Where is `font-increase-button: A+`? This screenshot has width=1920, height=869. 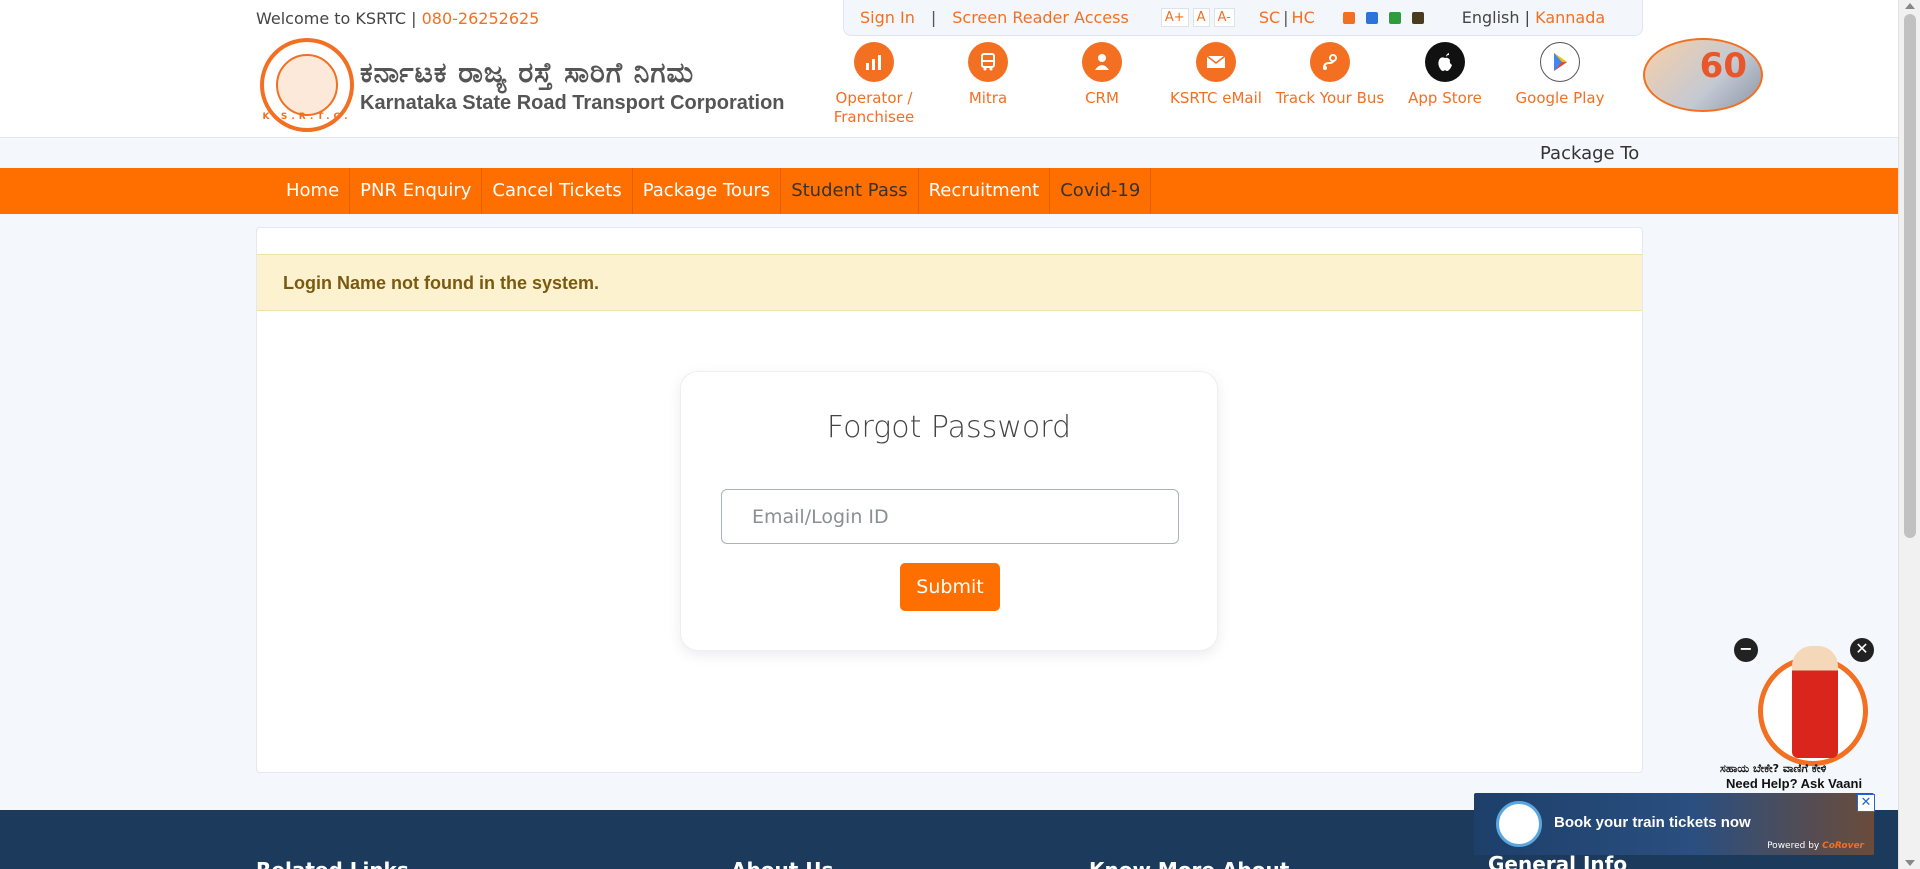 font-increase-button: A+ is located at coordinates (1174, 17).